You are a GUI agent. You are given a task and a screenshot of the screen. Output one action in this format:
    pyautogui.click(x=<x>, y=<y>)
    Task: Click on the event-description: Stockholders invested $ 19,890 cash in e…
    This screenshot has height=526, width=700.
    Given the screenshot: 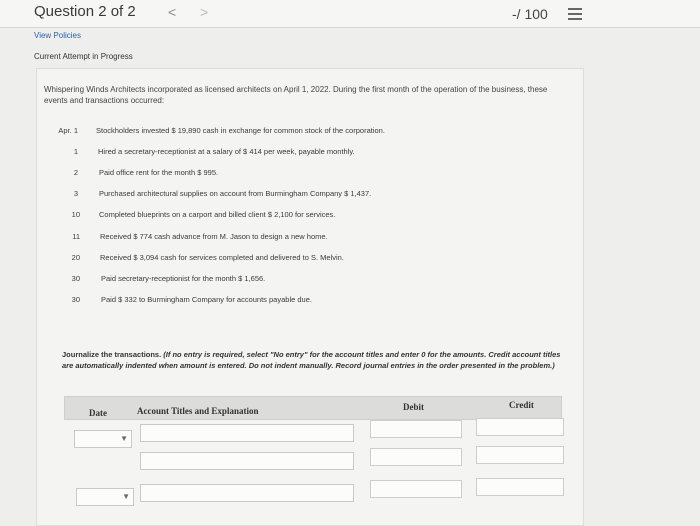 What is the action you would take?
    pyautogui.click(x=240, y=130)
    